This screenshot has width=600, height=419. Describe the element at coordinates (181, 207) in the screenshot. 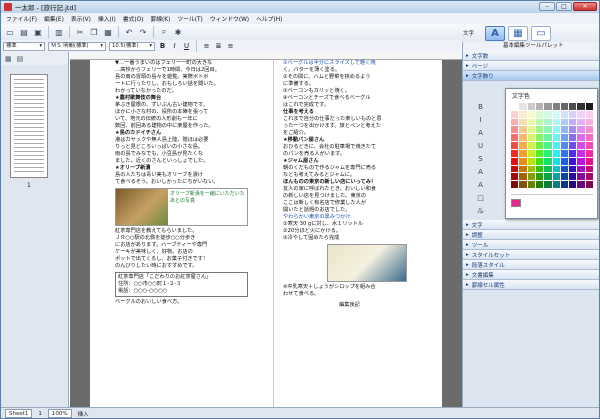

I see `olive-photo-frame: オリーブ新漬を一緒にいただいたあとの写真` at that location.